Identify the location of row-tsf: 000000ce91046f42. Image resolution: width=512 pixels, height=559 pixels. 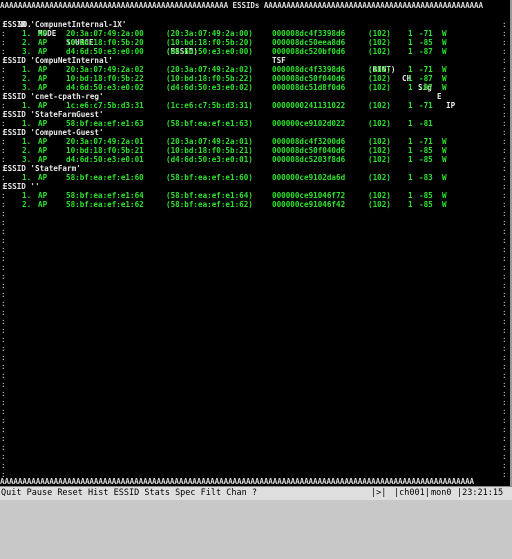
(309, 204).